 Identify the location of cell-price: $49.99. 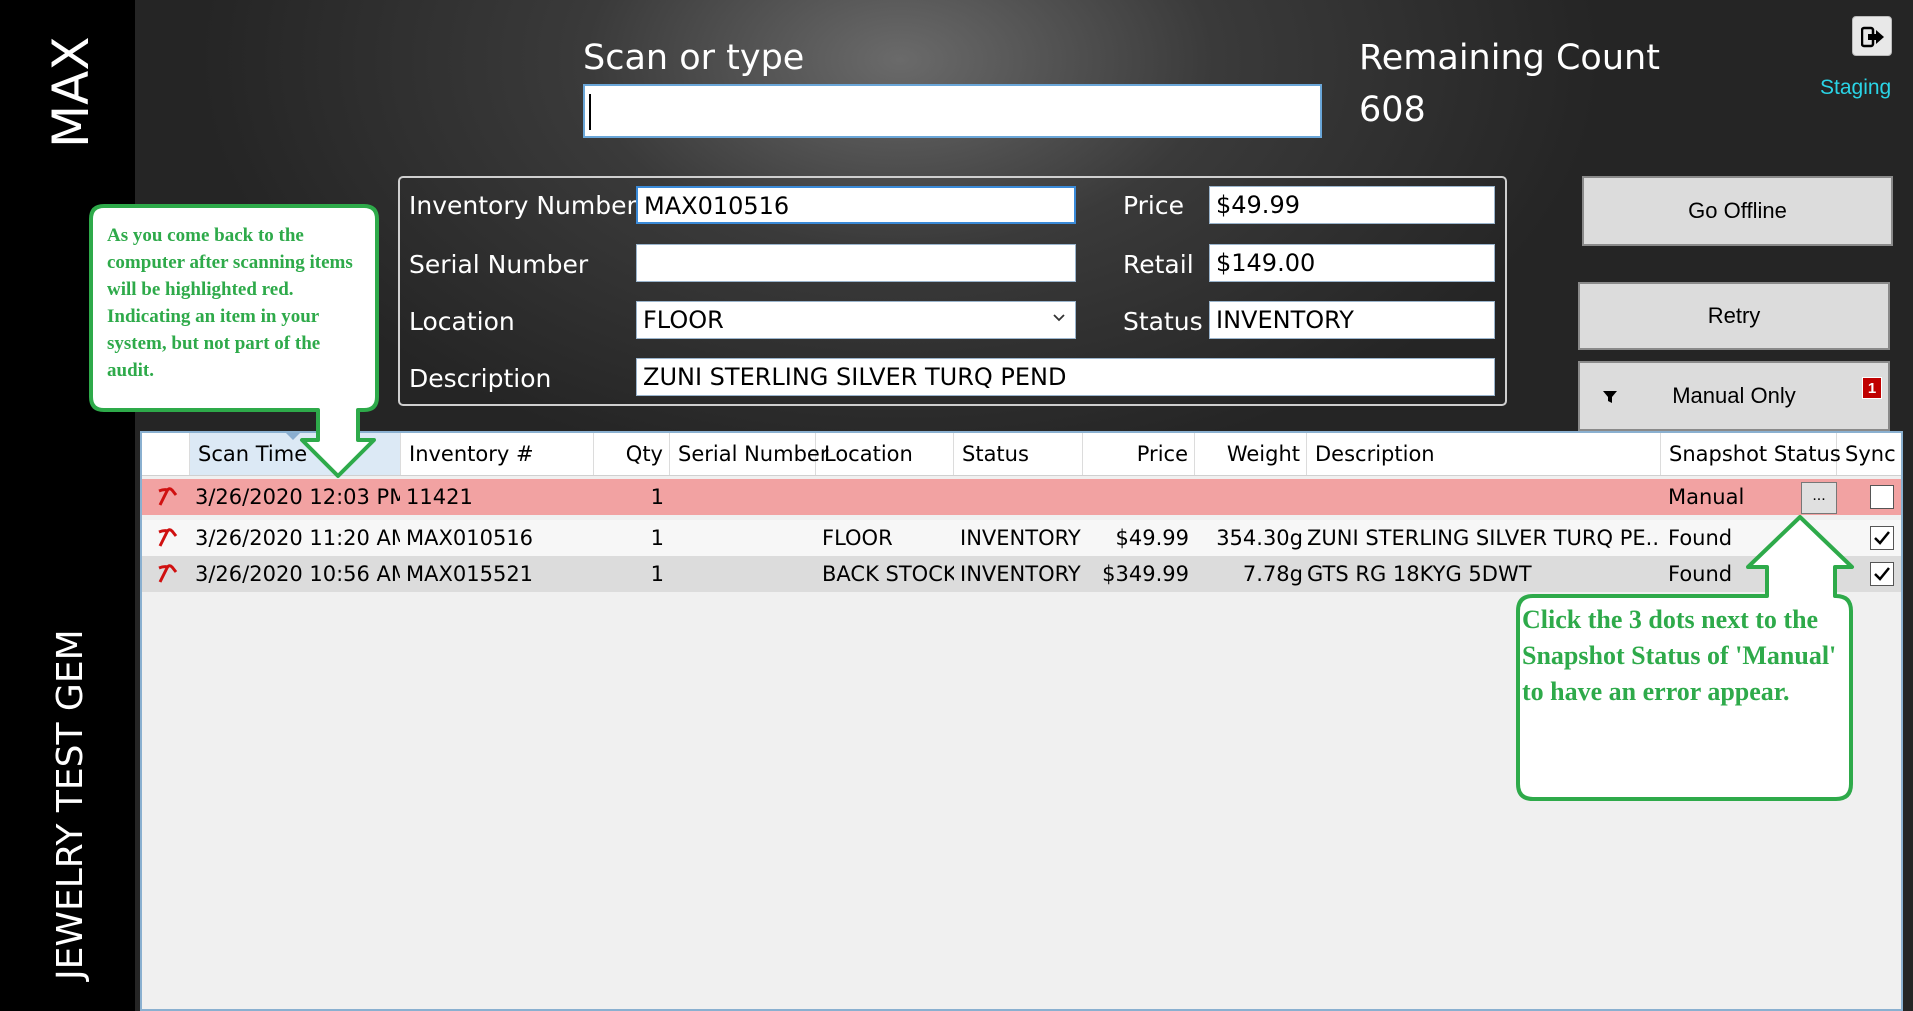
(1152, 538).